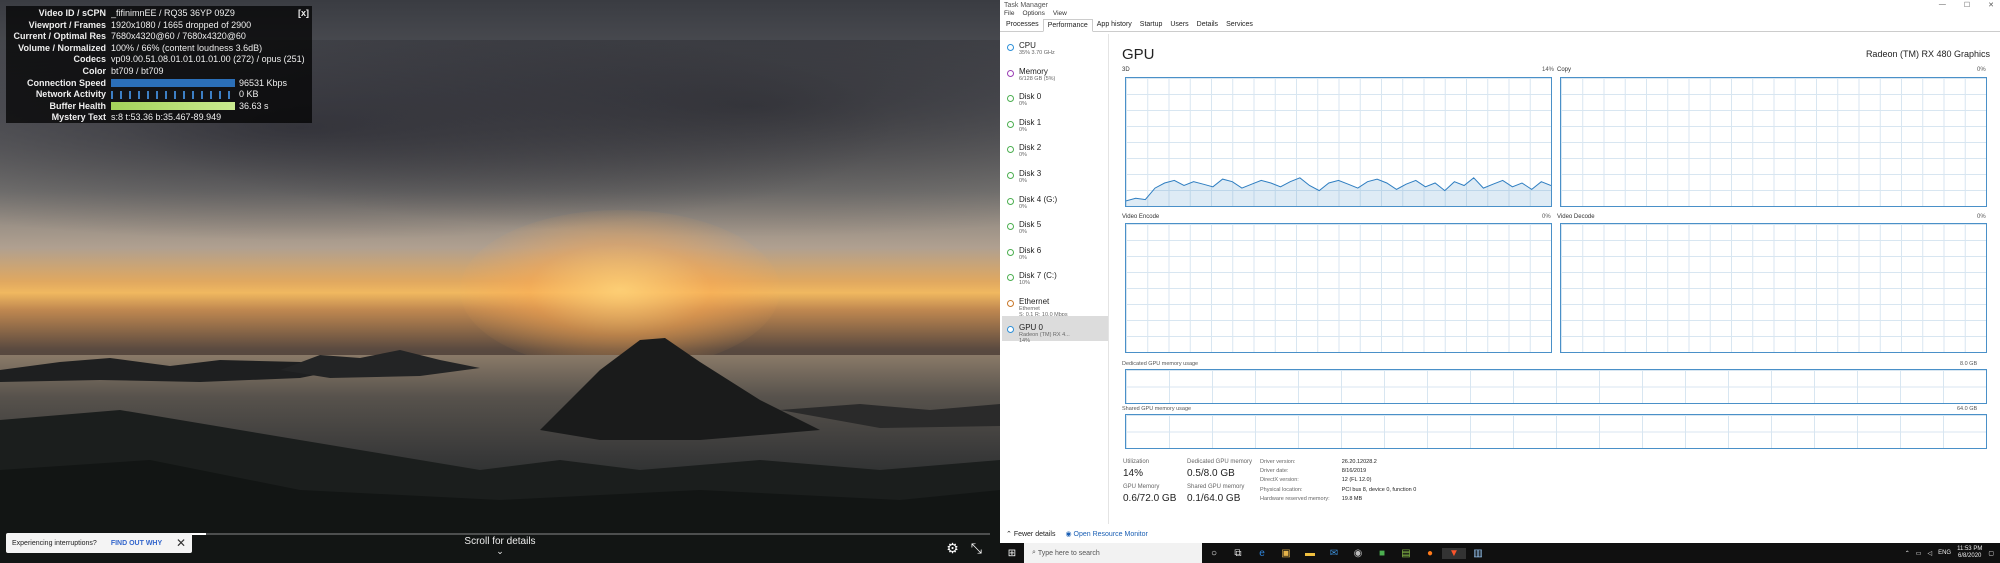 This screenshot has height=563, width=2000. I want to click on store-icon: ▣, so click(1286, 553).